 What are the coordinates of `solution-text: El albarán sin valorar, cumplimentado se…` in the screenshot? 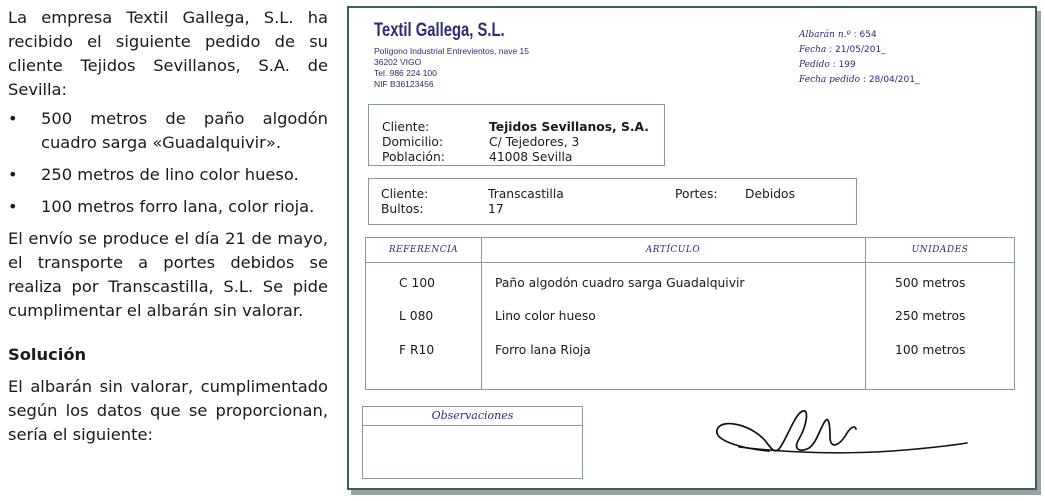 It's located at (168, 410).